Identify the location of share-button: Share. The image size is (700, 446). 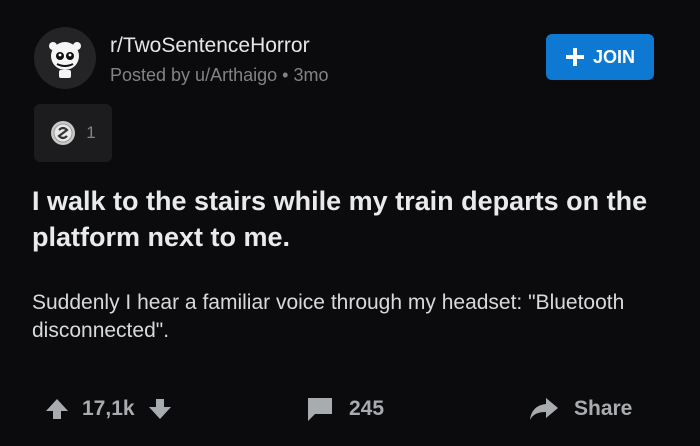
(580, 409).